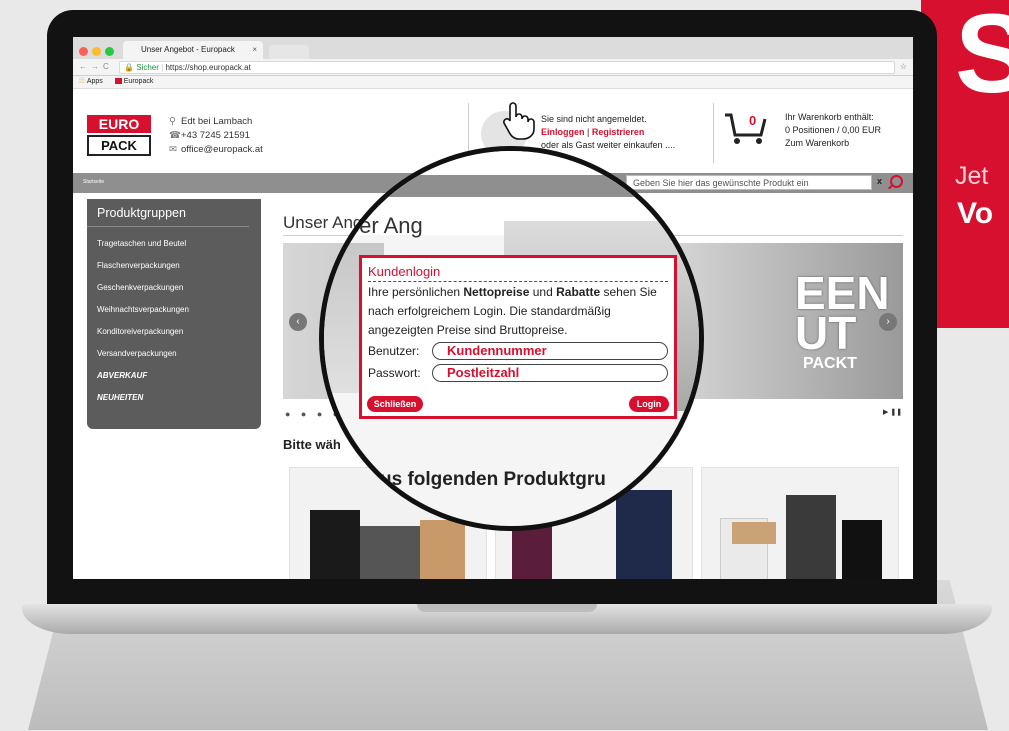 This screenshot has width=1009, height=731. I want to click on sidebar-item-neuheiten: NEUHEITEN, so click(174, 398).